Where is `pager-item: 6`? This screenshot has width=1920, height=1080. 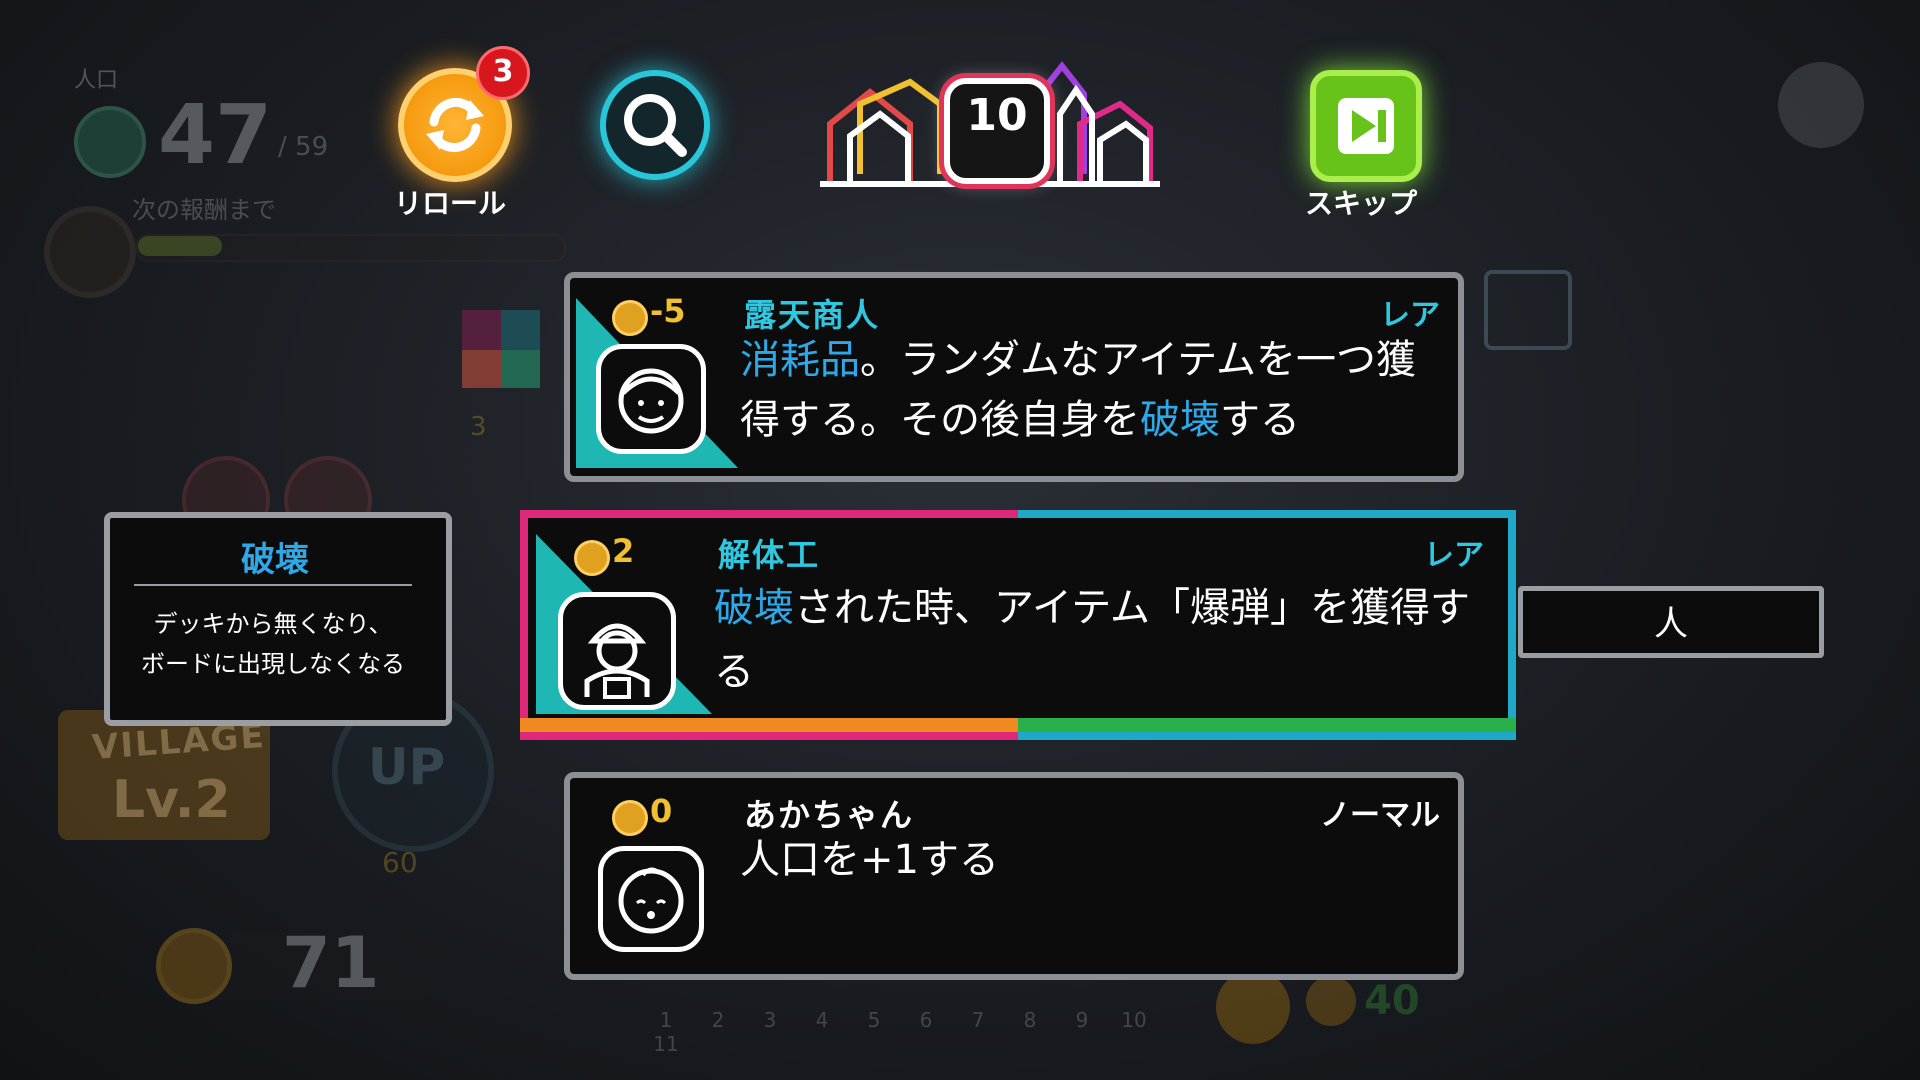 pager-item: 6 is located at coordinates (926, 1020).